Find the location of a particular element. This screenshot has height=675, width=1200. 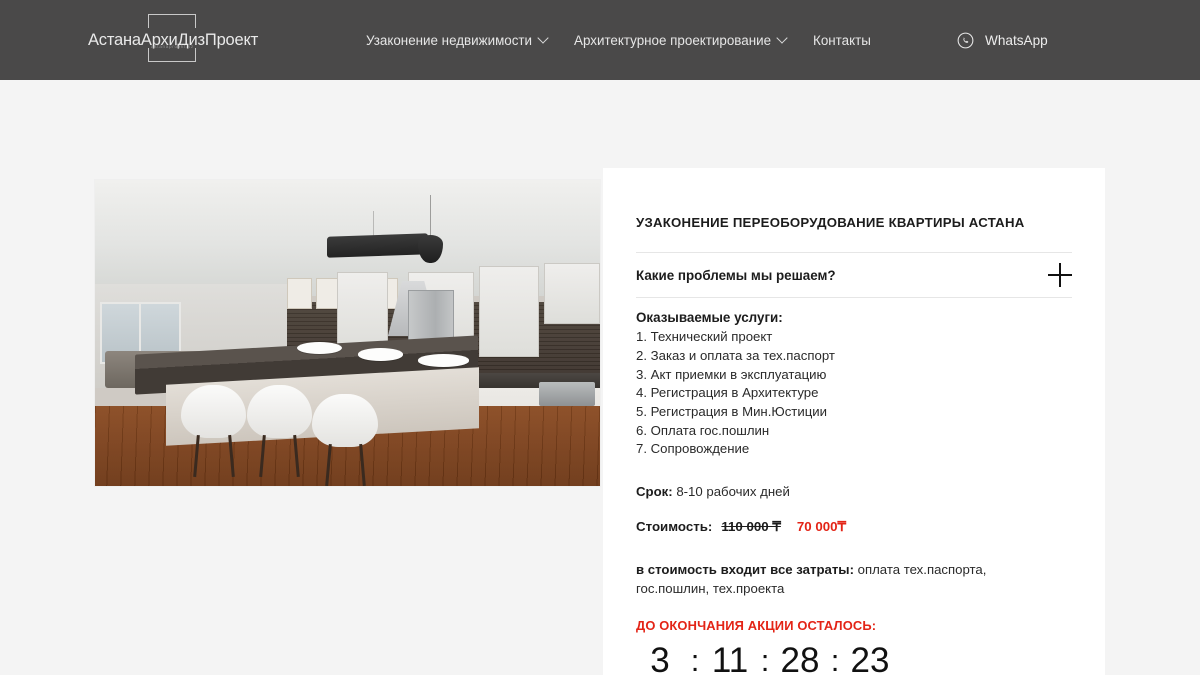

price-new: 70 000₸ is located at coordinates (821, 527).